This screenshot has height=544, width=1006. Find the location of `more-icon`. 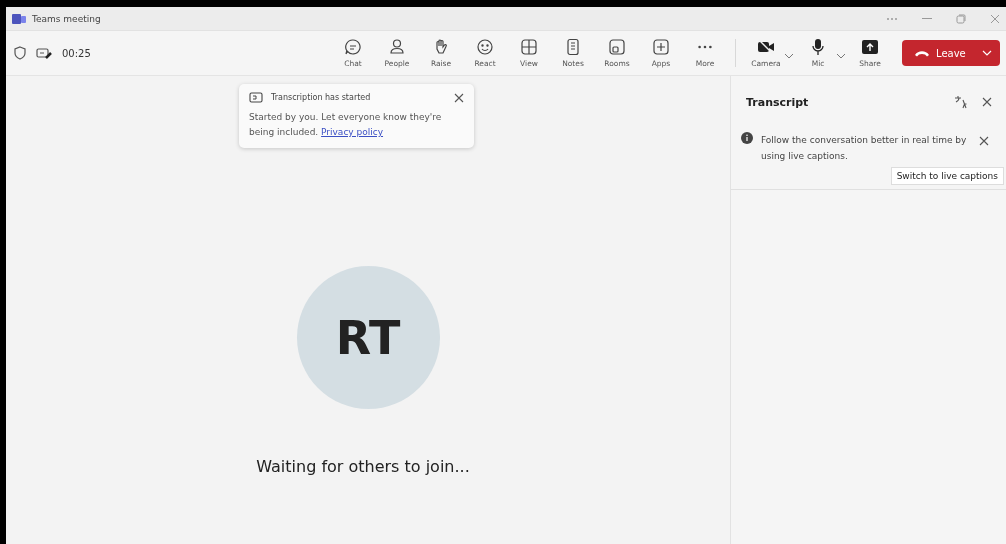

more-icon is located at coordinates (705, 47).